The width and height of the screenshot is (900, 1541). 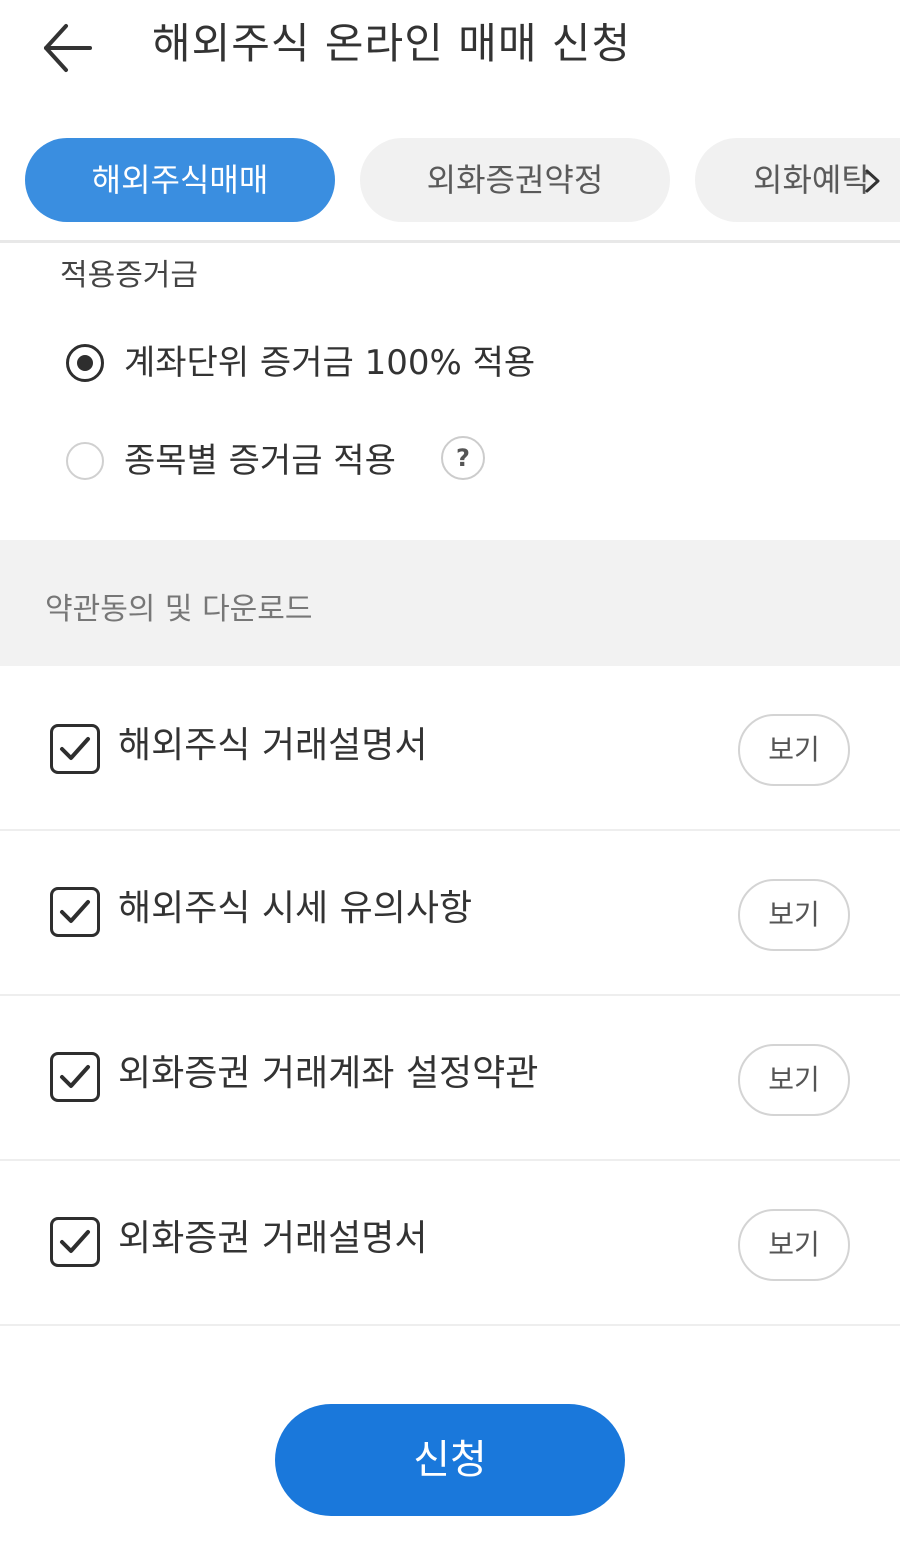 I want to click on radio-account-margin: 계좌단위 증거금 100% 적용, so click(x=306, y=366).